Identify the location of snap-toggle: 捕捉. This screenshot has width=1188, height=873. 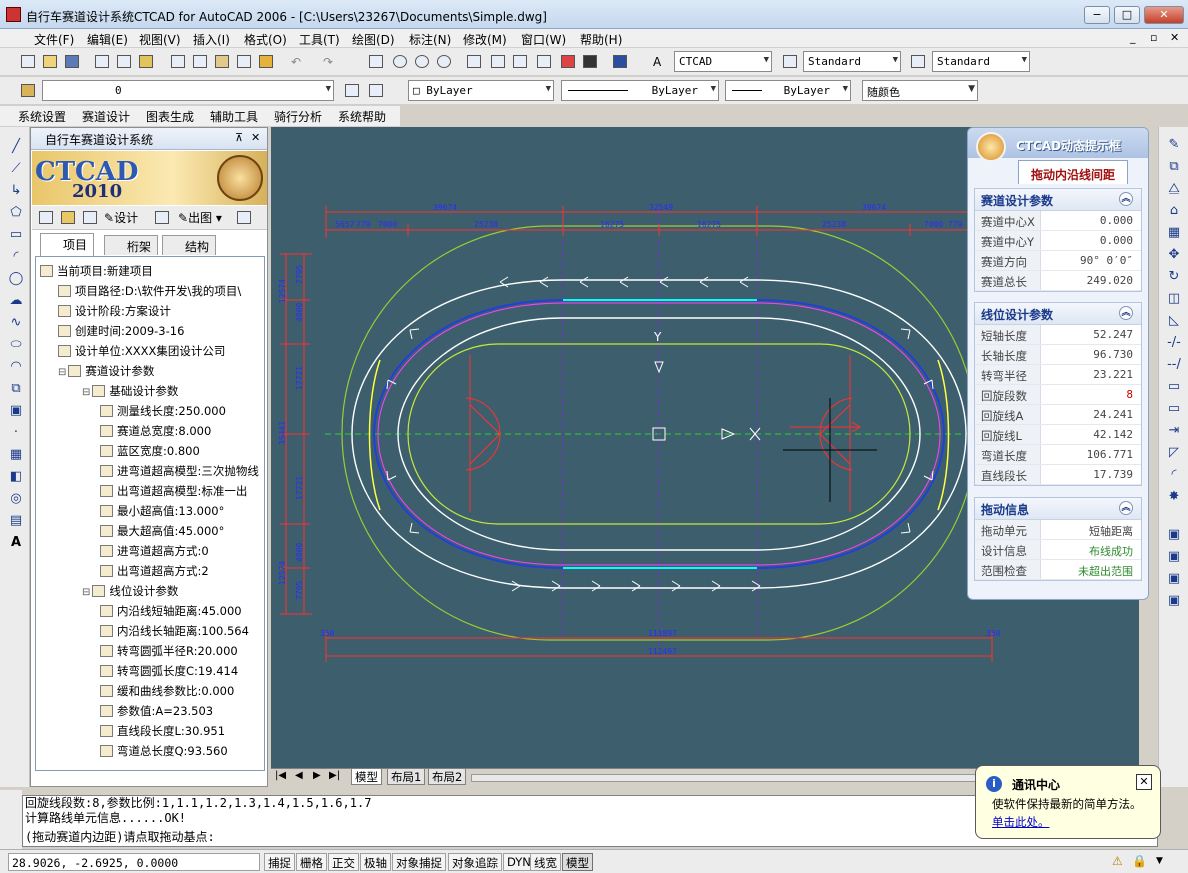
(279, 862).